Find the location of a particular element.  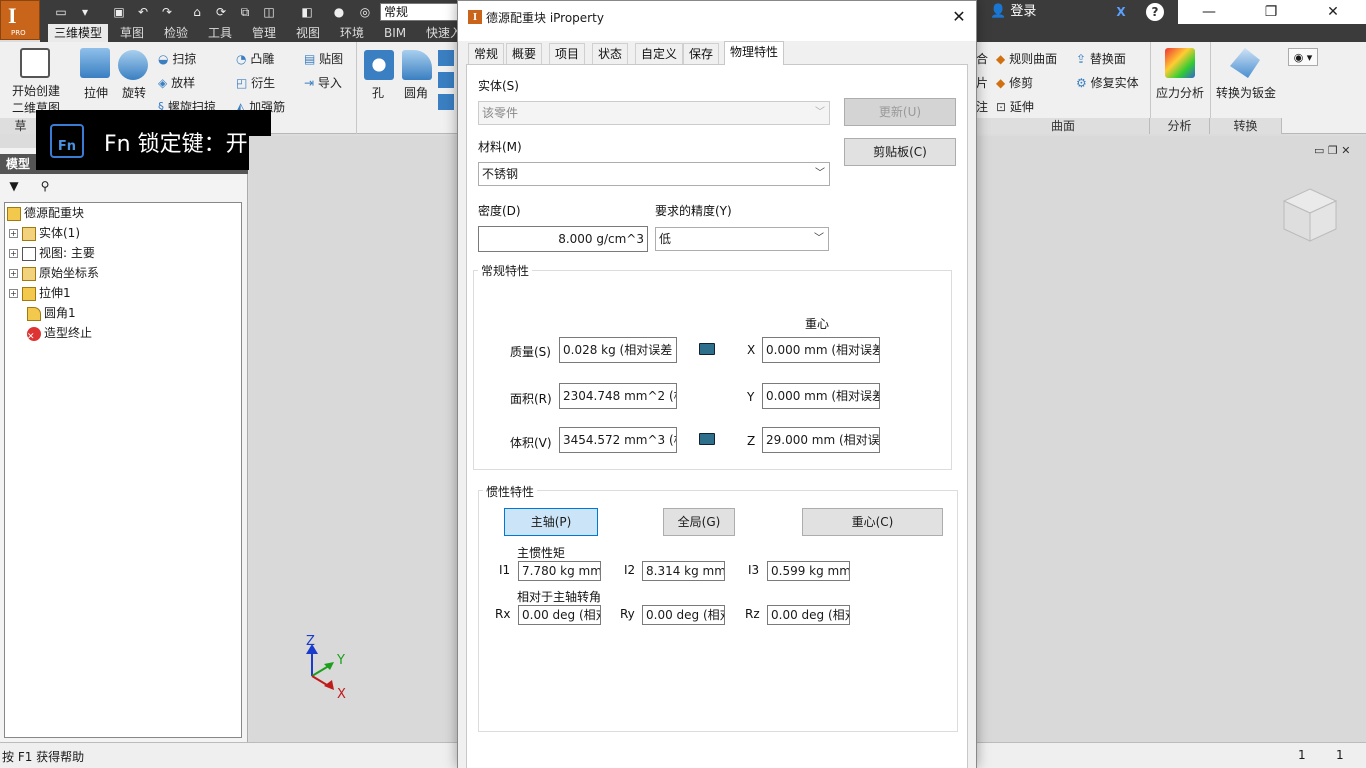

area-field: 2304.748 mm^2 (相 is located at coordinates (618, 396).